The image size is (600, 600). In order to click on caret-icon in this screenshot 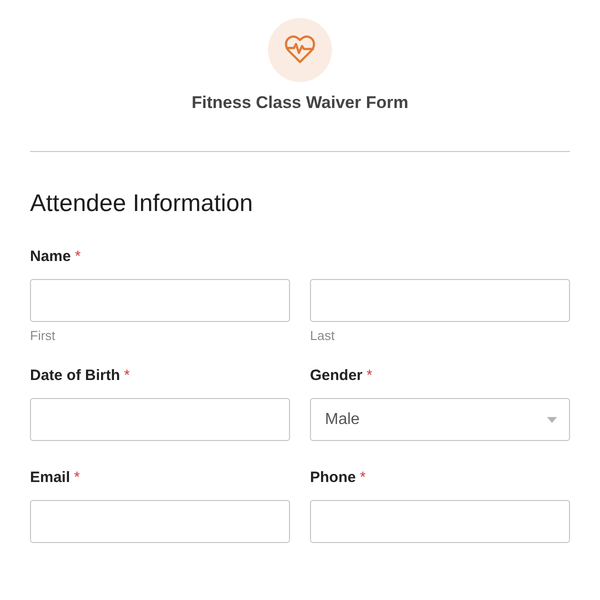, I will do `click(552, 419)`.